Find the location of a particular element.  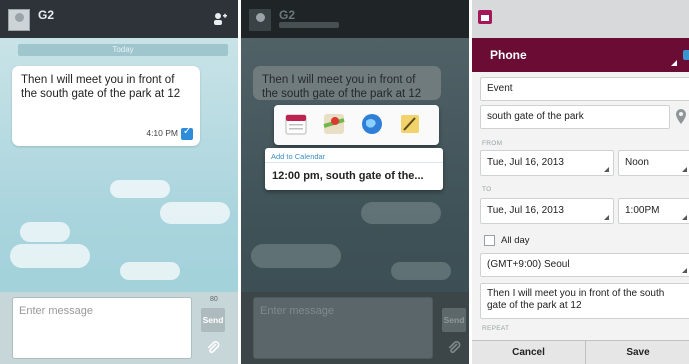

save-button: Save is located at coordinates (638, 352).